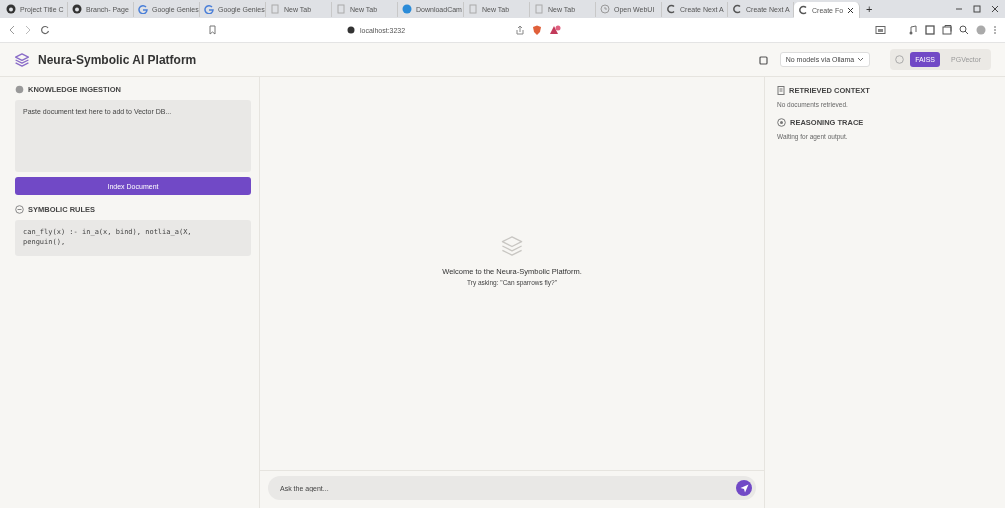 This screenshot has width=1005, height=508. Describe the element at coordinates (537, 30) in the screenshot. I see `shield-icon` at that location.